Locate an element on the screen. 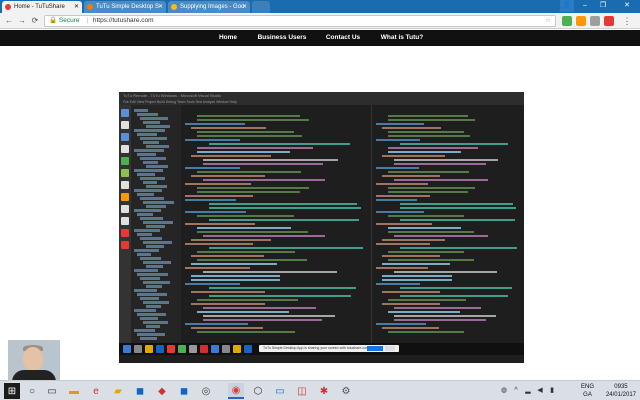  app-icon: ◼ is located at coordinates (184, 391).